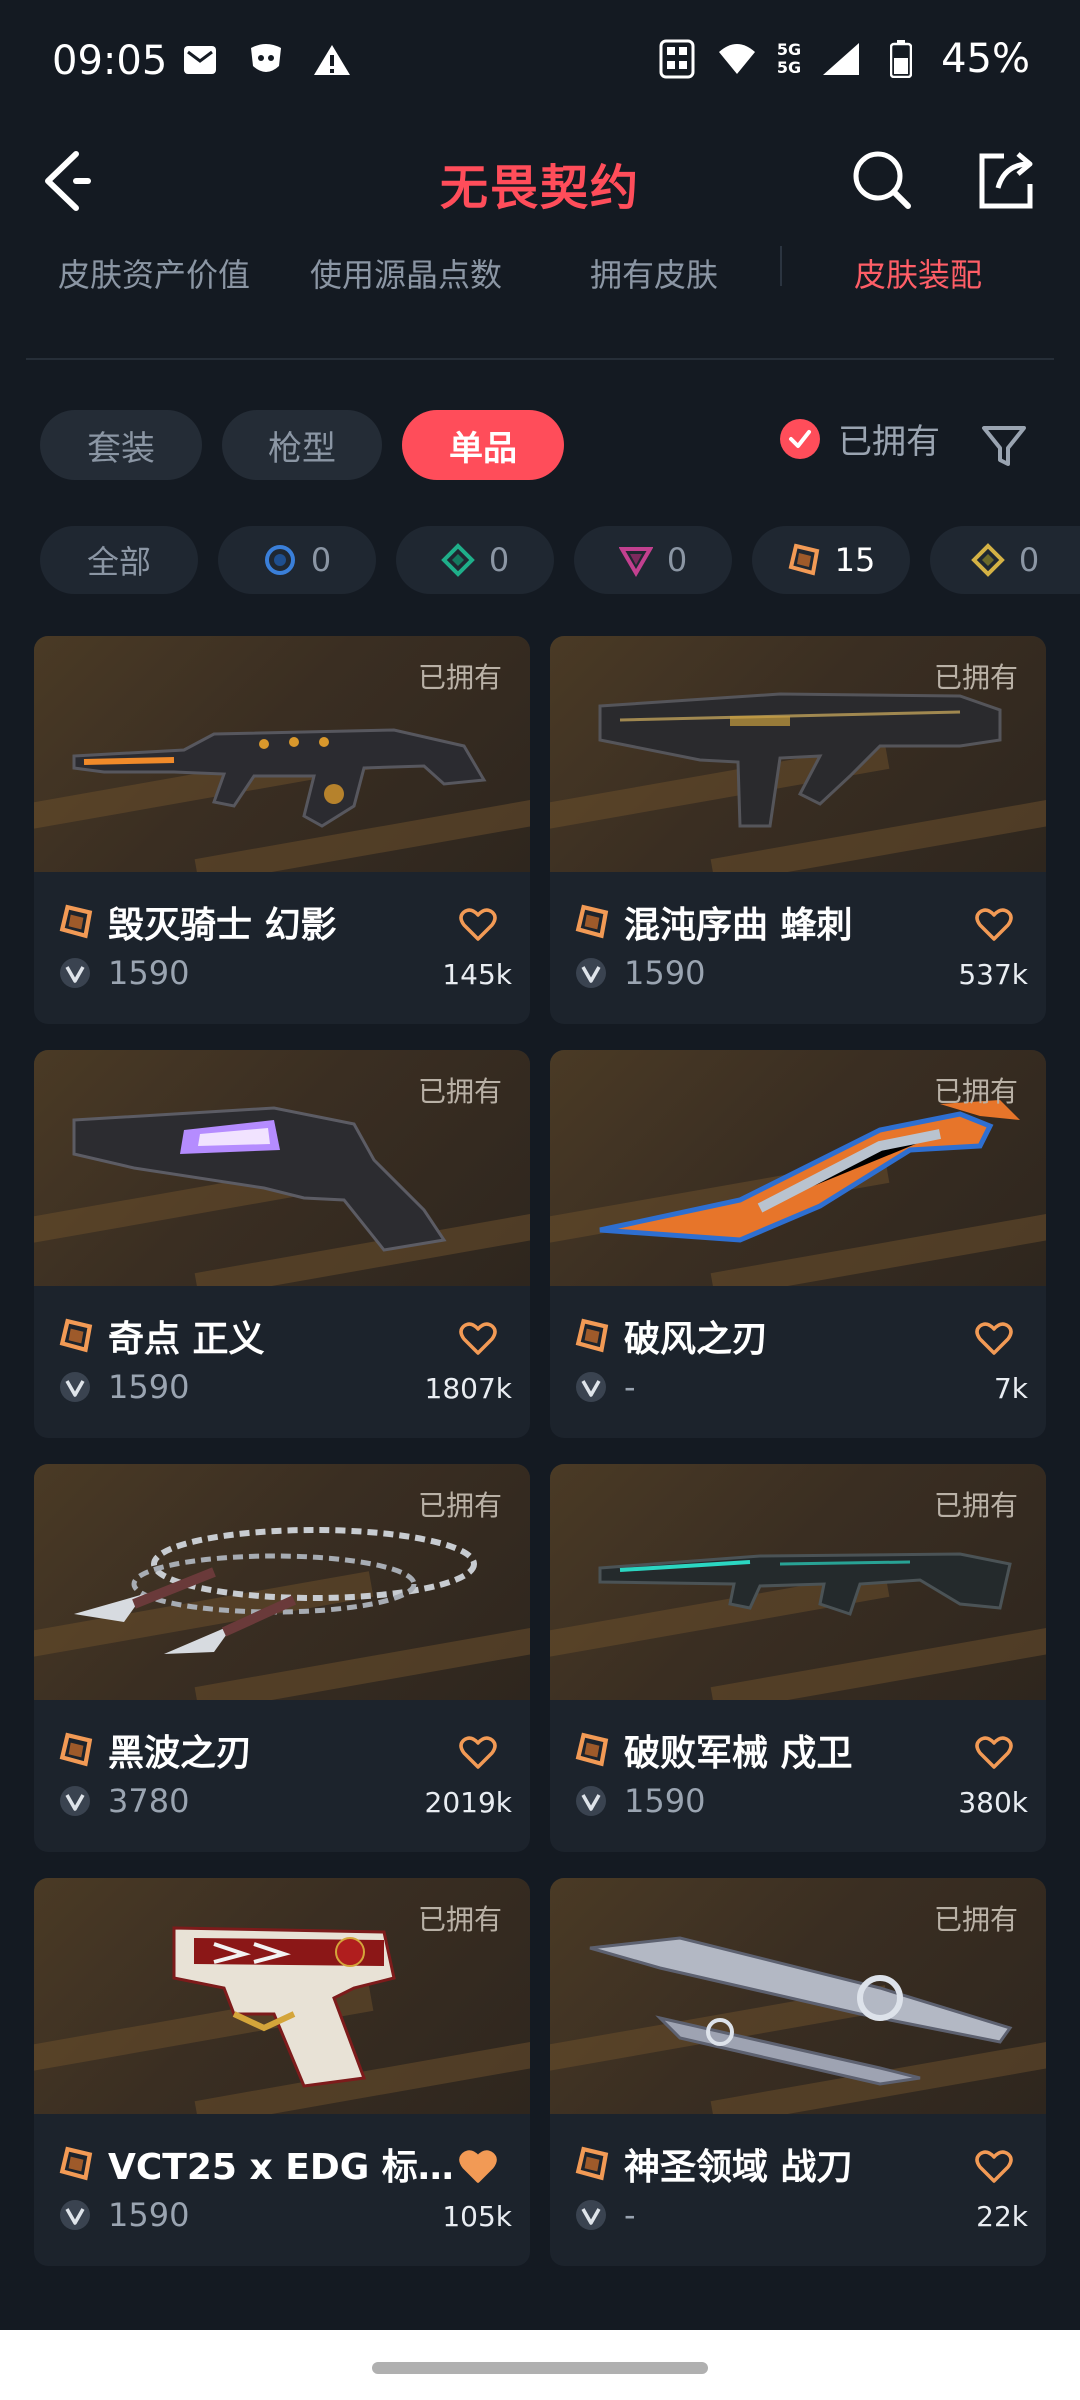  What do you see at coordinates (798, 2072) in the screenshot?
I see `skin-card: 已拥有 神圣领域 战刀 - 22k` at bounding box center [798, 2072].